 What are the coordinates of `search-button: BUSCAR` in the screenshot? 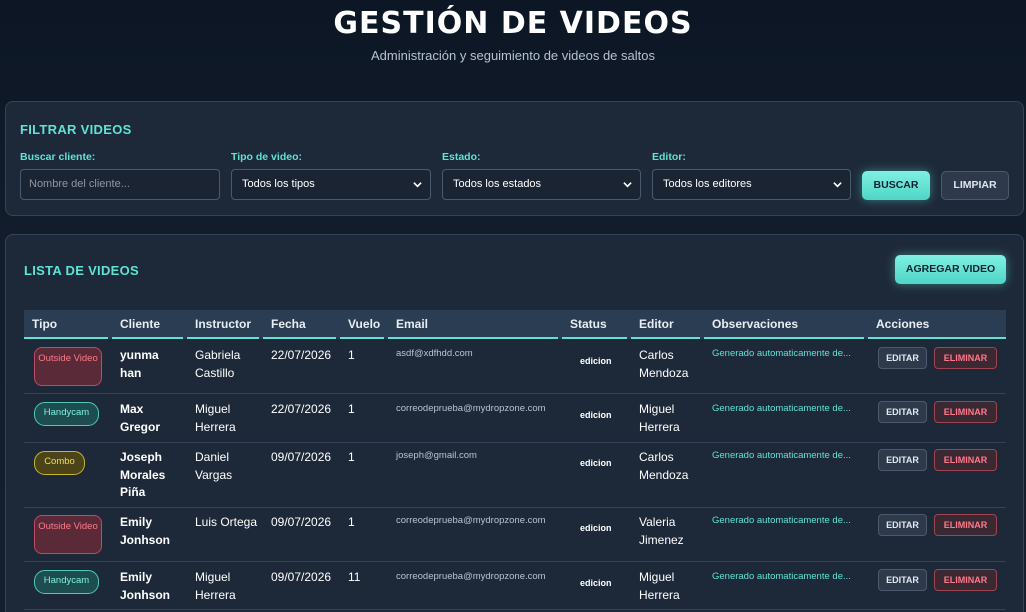 It's located at (896, 185).